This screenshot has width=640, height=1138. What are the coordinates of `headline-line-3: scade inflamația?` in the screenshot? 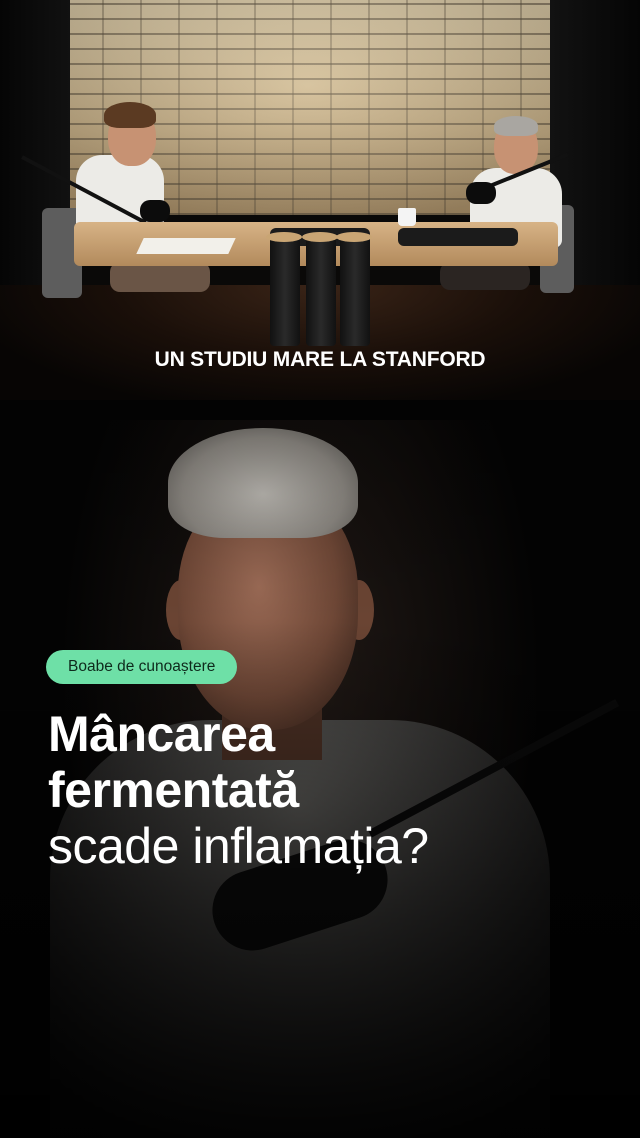 It's located at (238, 846).